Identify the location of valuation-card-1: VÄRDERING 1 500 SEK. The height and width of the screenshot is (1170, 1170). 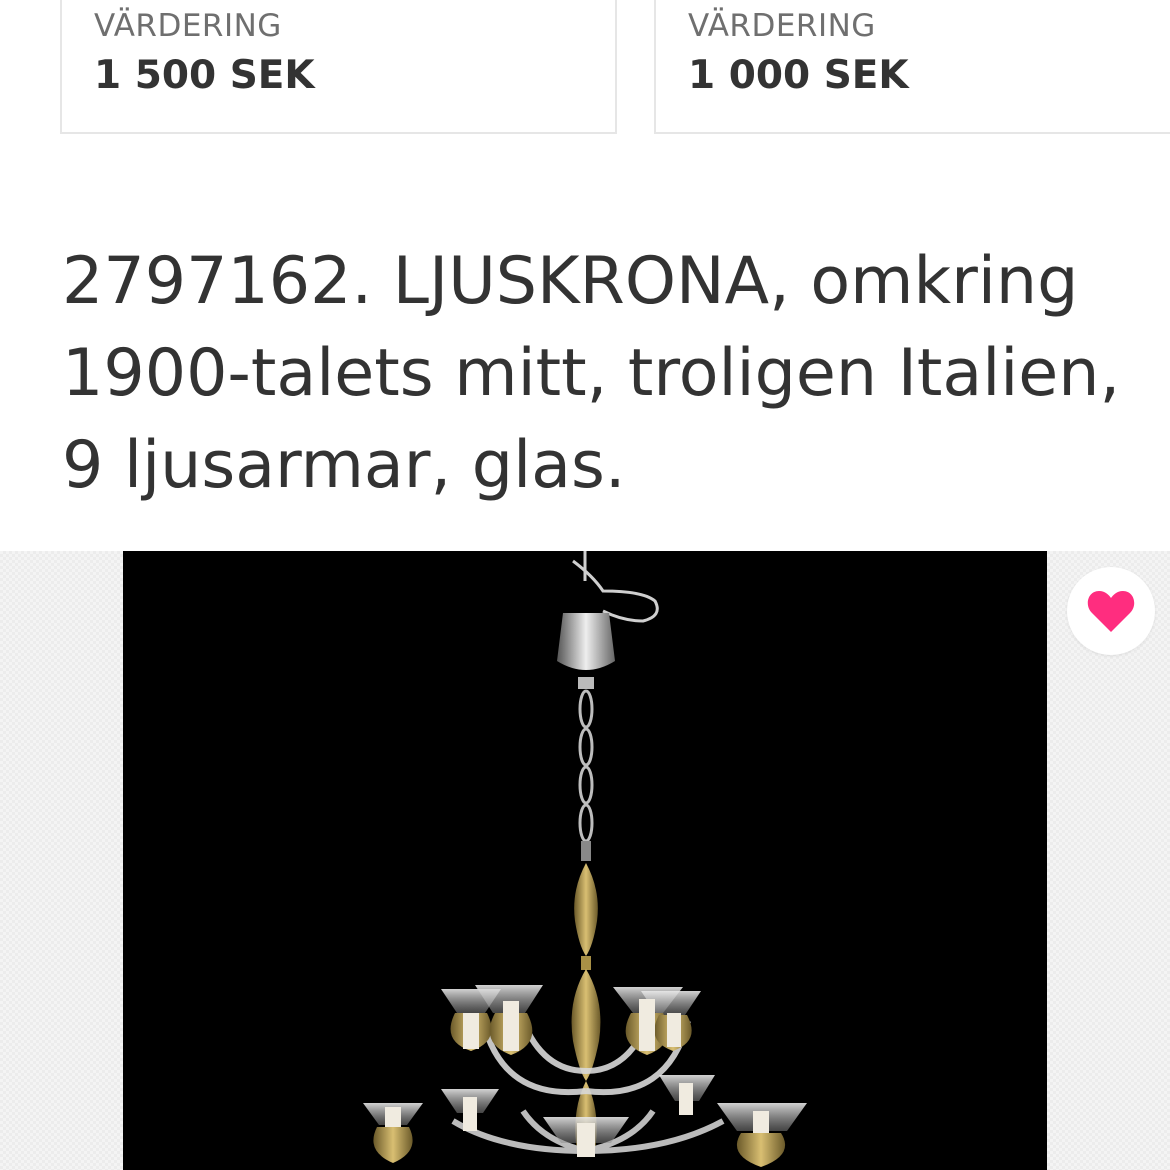
(338, 67).